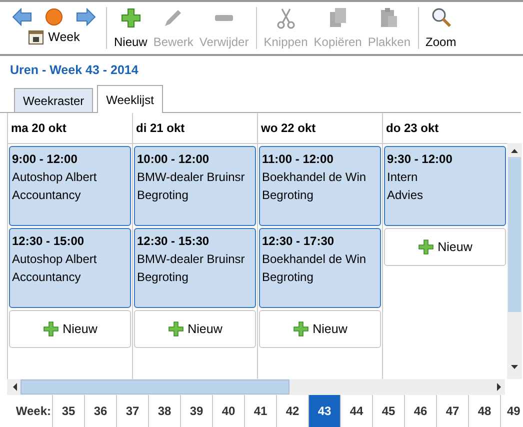  Describe the element at coordinates (403, 177) in the screenshot. I see `entry-client: Intern` at that location.